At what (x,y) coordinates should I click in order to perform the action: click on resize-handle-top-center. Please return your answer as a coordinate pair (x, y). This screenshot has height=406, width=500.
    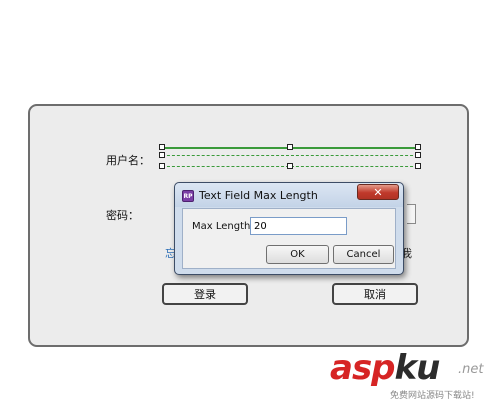
    Looking at the image, I should click on (290, 147).